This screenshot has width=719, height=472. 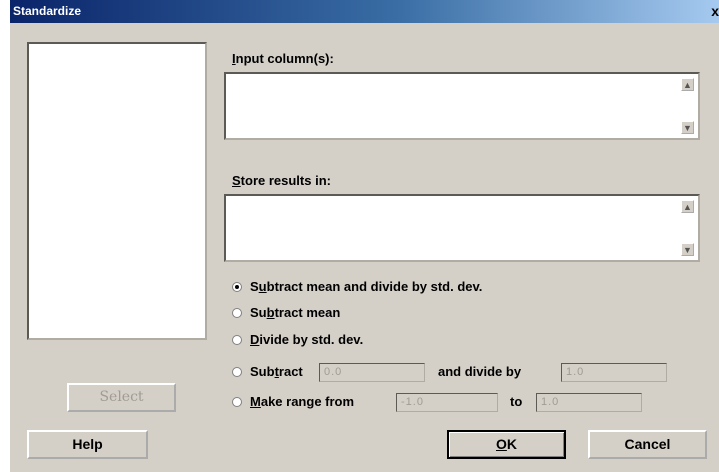 I want to click on divide-value-field: 1.0, so click(x=614, y=372).